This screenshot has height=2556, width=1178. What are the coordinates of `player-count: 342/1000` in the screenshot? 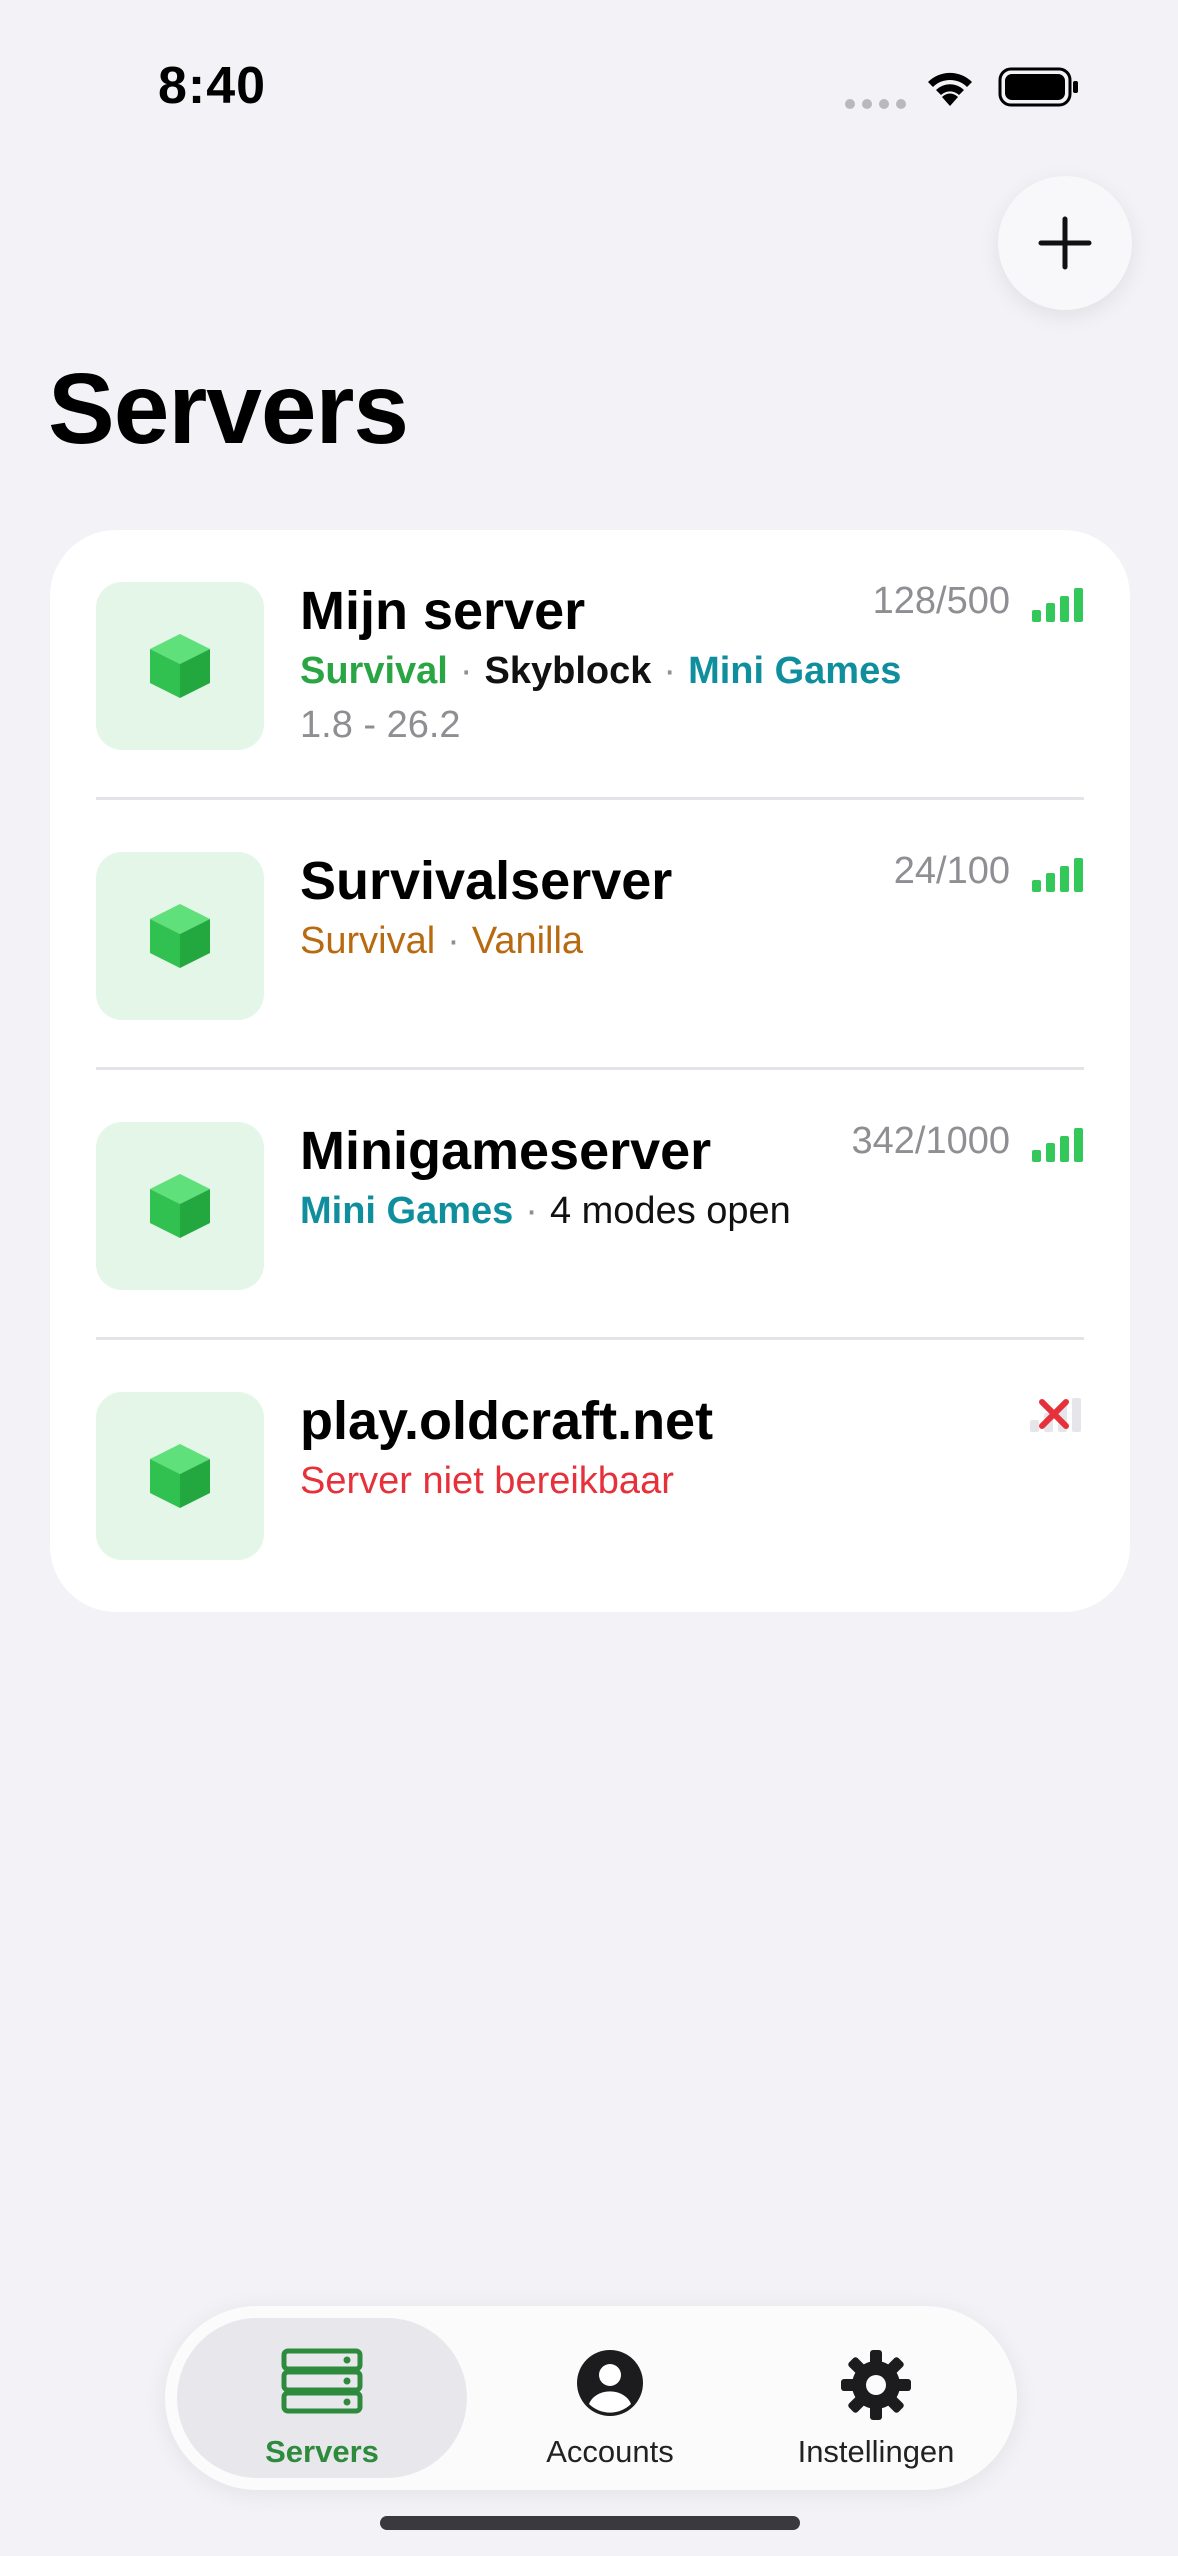 It's located at (931, 1141).